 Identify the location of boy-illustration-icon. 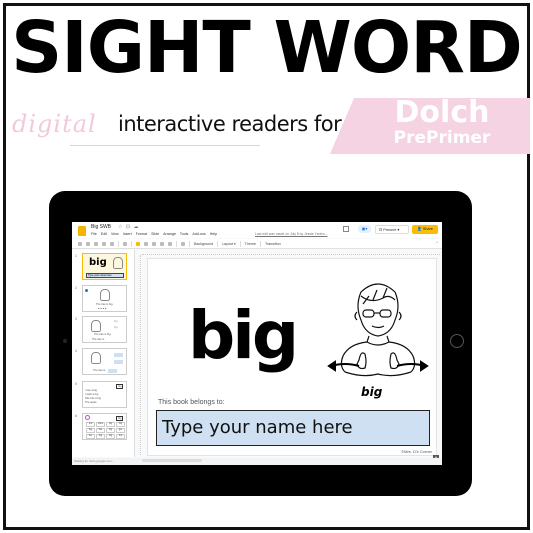
(118, 263).